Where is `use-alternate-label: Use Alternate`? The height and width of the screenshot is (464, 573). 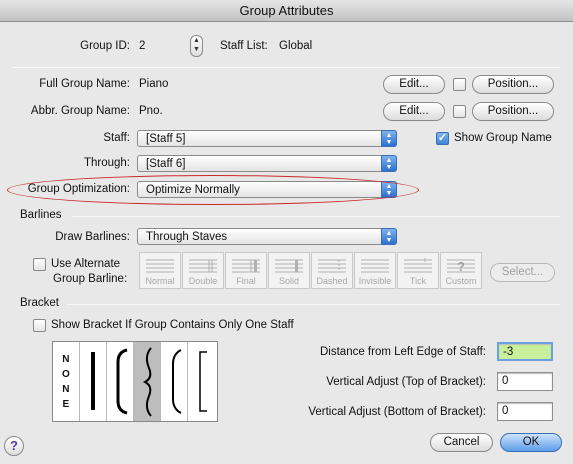 use-alternate-label: Use Alternate is located at coordinates (86, 264).